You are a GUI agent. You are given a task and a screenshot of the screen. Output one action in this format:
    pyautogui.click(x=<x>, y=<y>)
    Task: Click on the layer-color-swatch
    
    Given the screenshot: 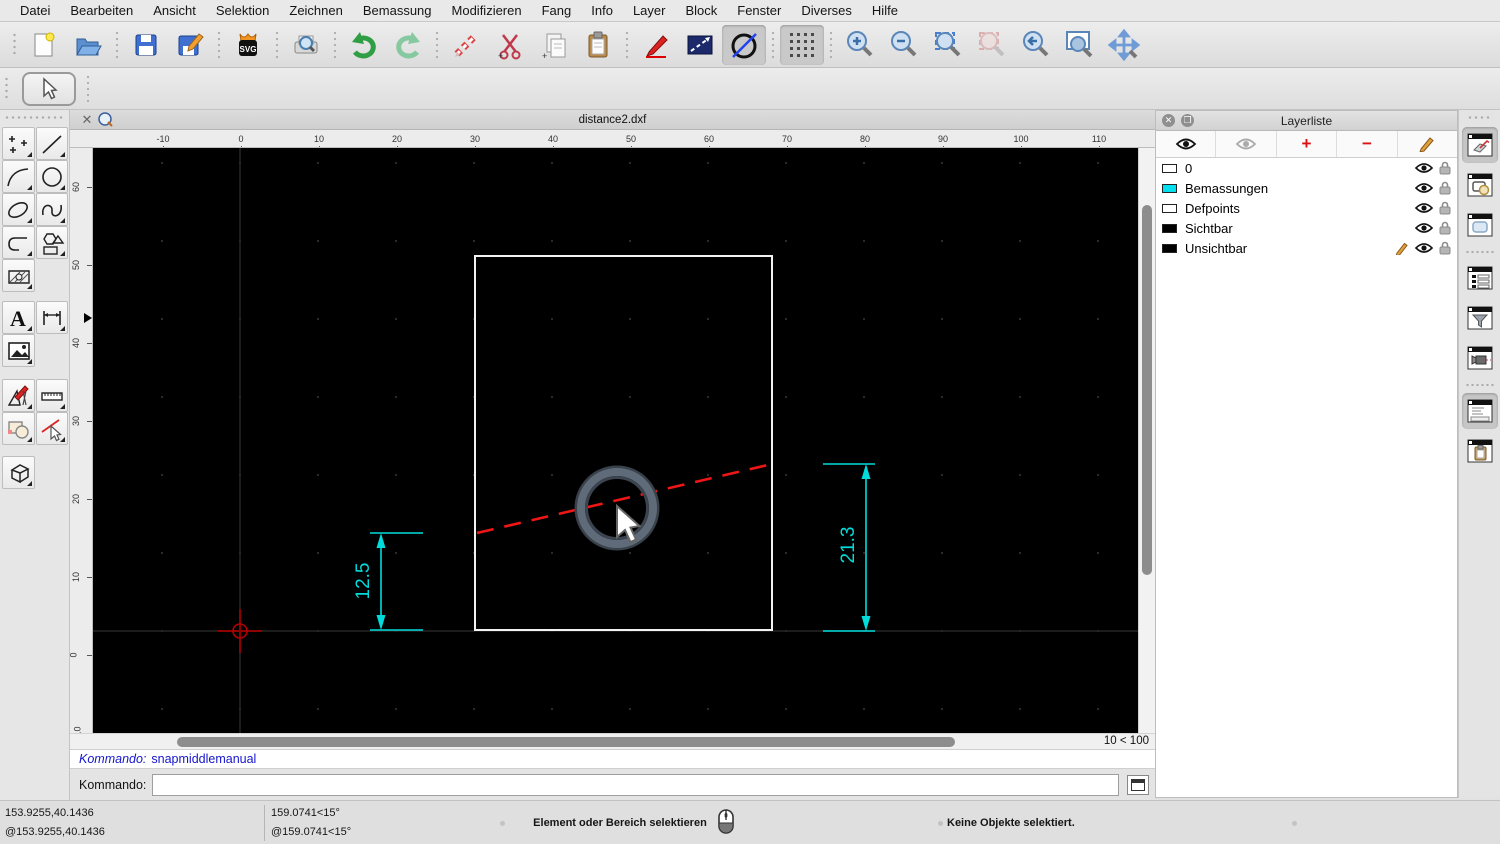 What is the action you would take?
    pyautogui.click(x=1169, y=208)
    